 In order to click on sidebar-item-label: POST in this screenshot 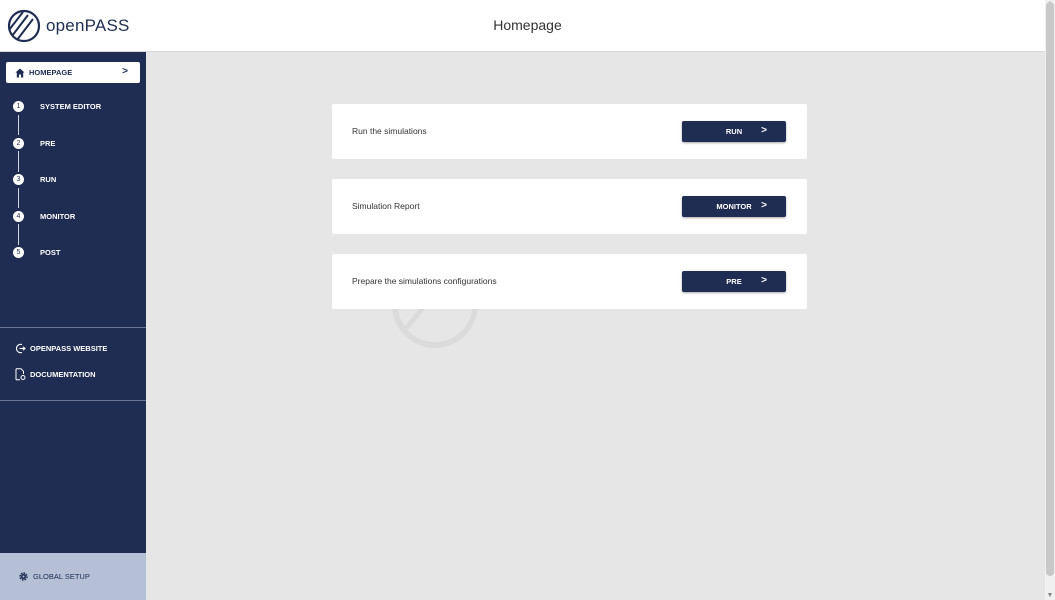, I will do `click(50, 252)`.